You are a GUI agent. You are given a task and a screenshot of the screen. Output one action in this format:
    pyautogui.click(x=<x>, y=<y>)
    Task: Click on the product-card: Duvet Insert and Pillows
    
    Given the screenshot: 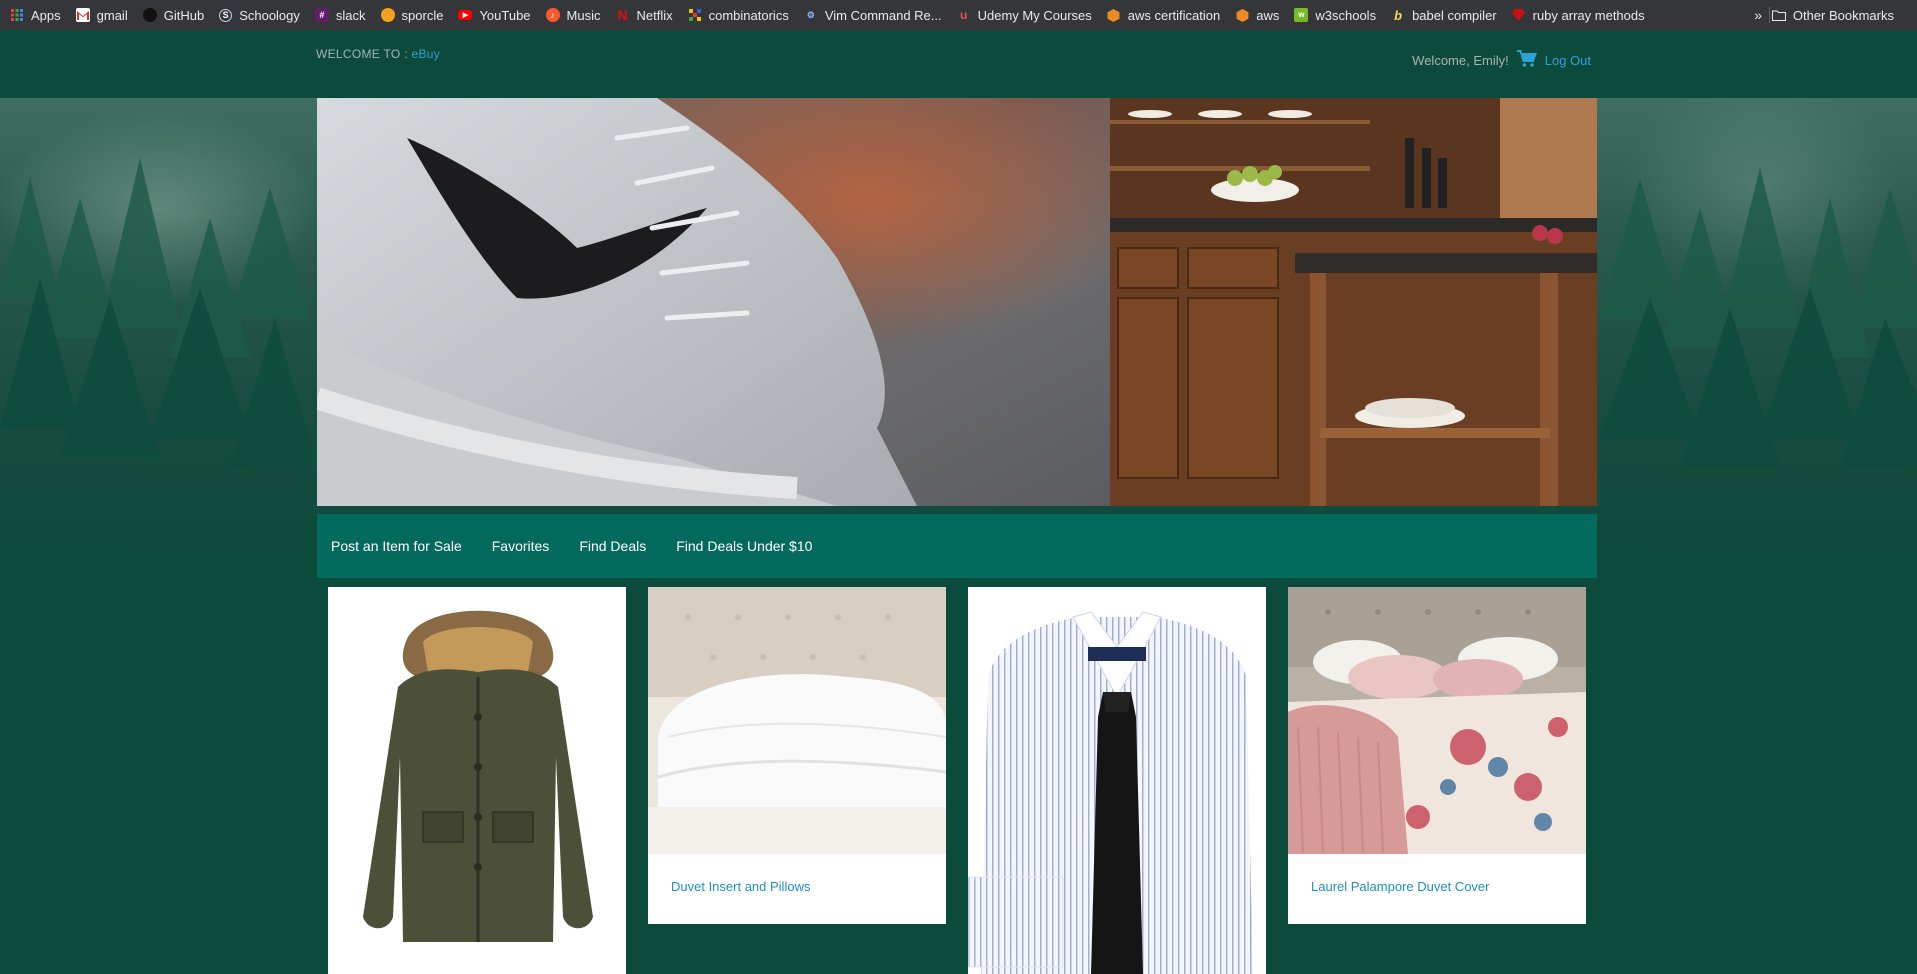 What is the action you would take?
    pyautogui.click(x=797, y=755)
    